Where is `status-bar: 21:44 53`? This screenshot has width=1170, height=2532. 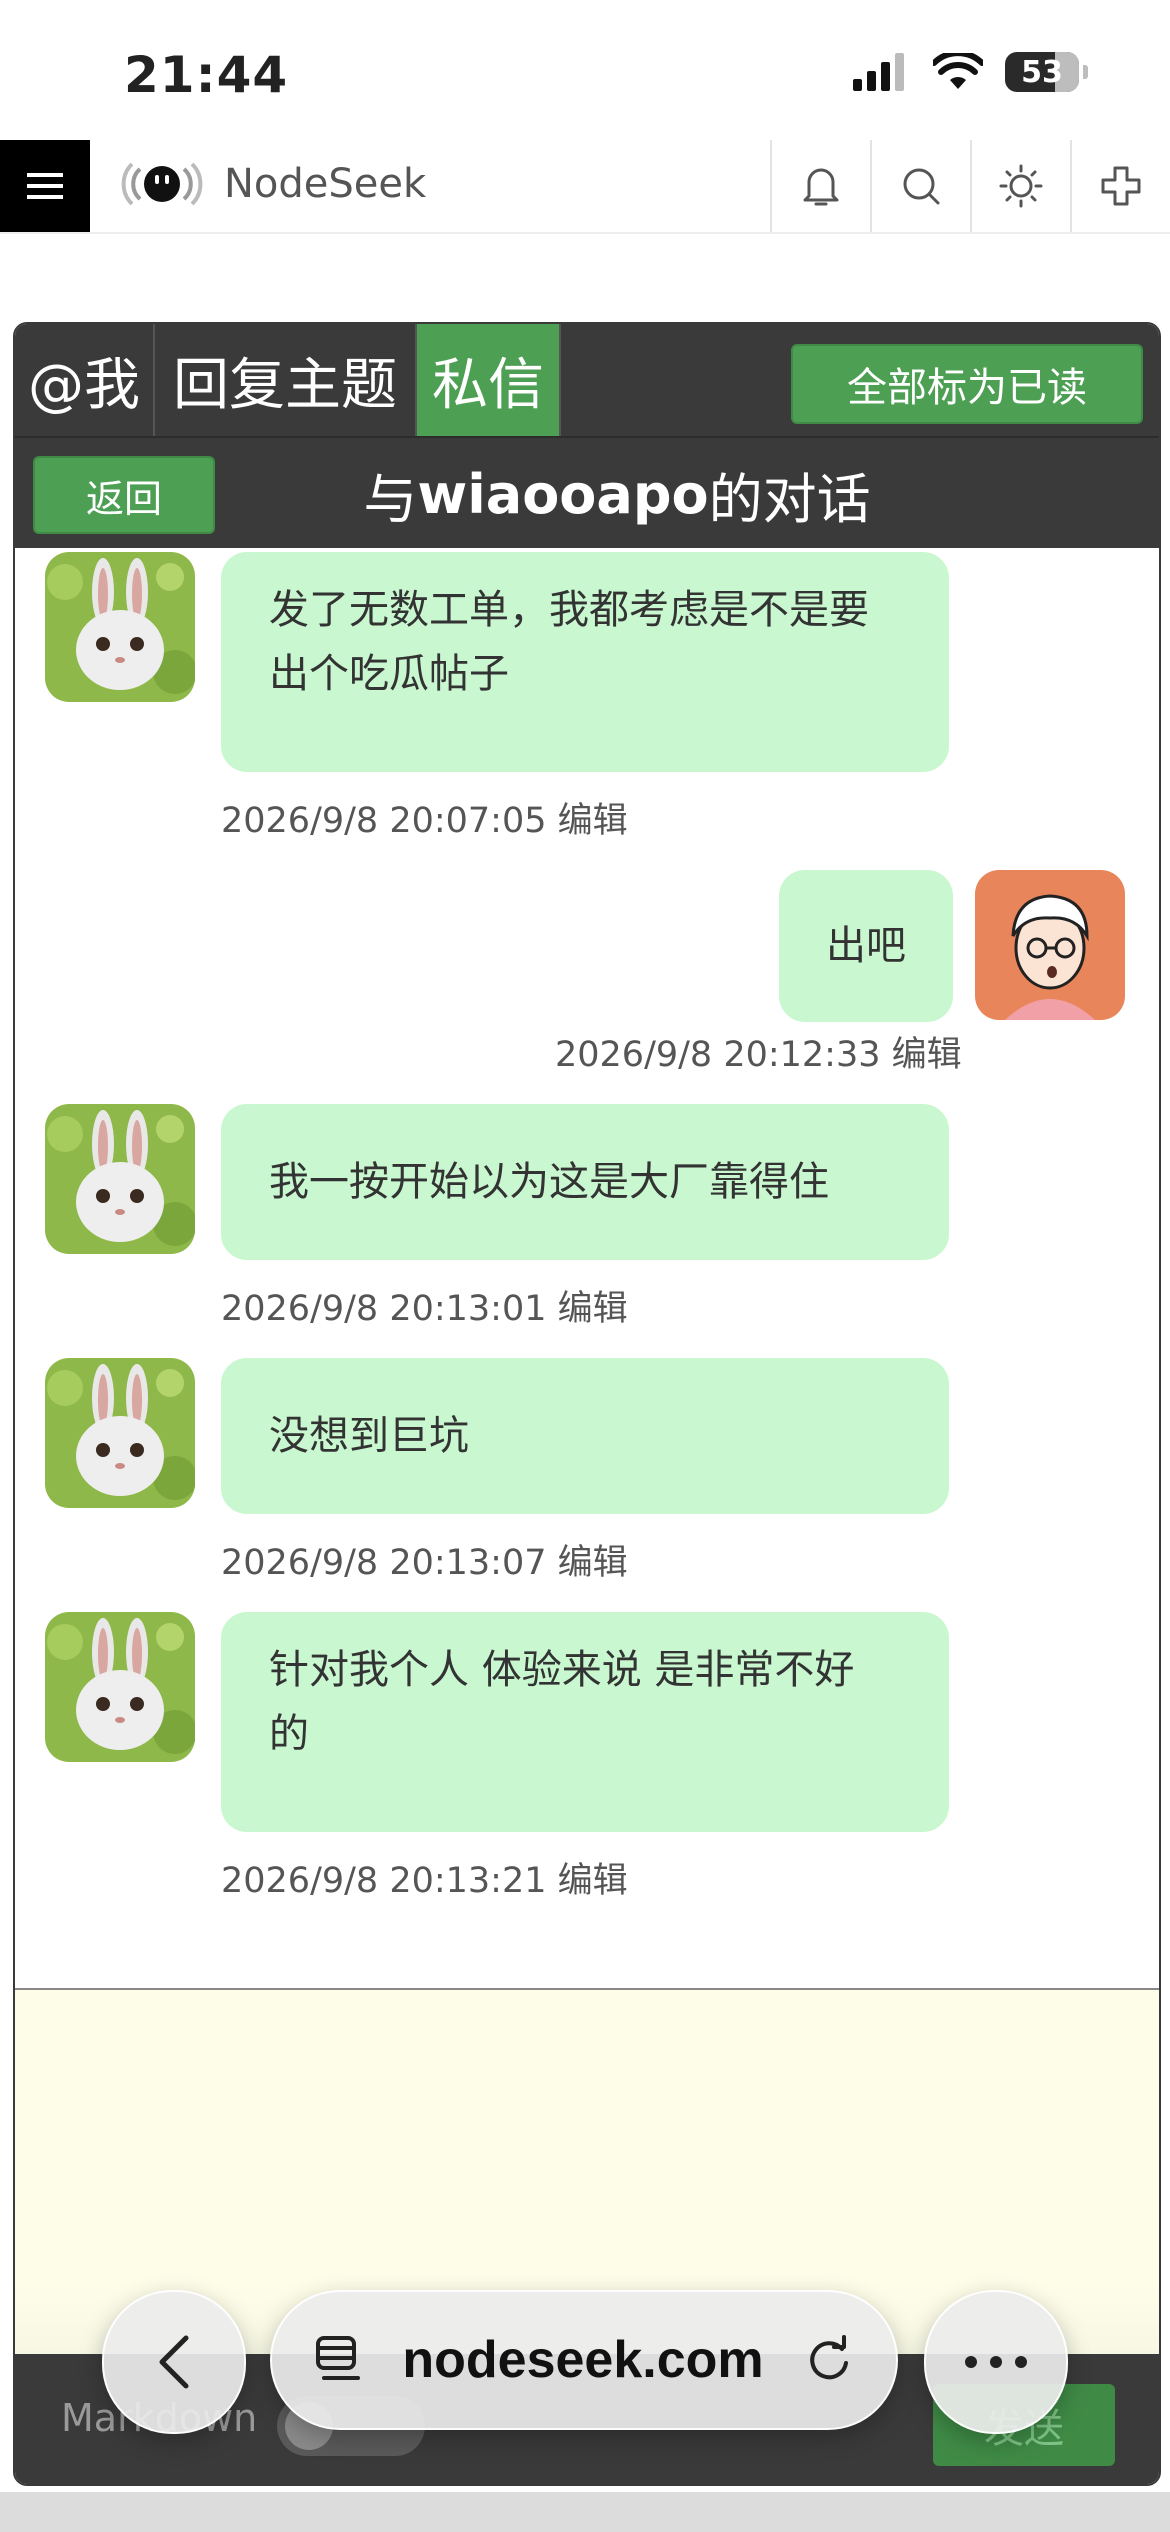
status-bar: 21:44 53 is located at coordinates (585, 70).